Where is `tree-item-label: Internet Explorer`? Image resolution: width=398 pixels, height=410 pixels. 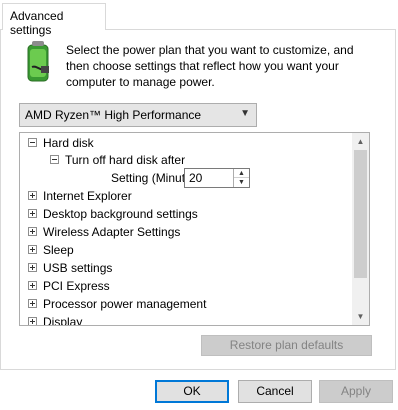
tree-item-label: Internet Explorer is located at coordinates (87, 196).